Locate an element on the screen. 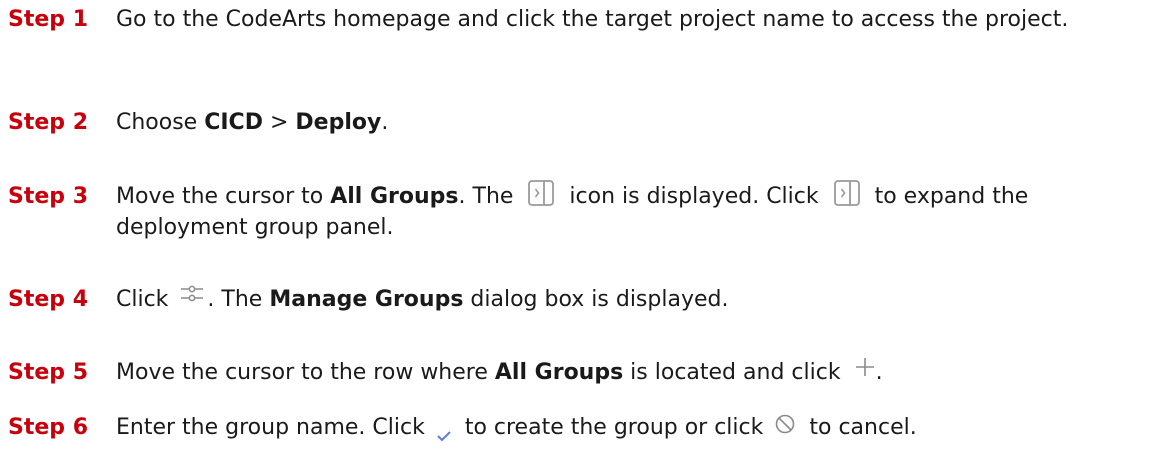 This screenshot has height=452, width=1161. step-4-label: Step 4 is located at coordinates (48, 299).